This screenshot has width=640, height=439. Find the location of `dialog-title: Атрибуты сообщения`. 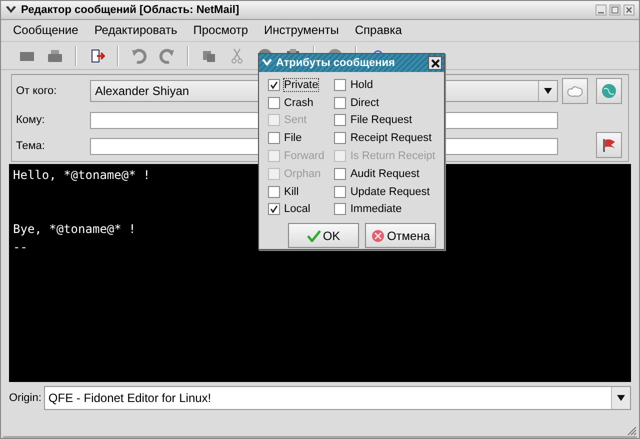

dialog-title: Атрибуты сообщения is located at coordinates (336, 63).